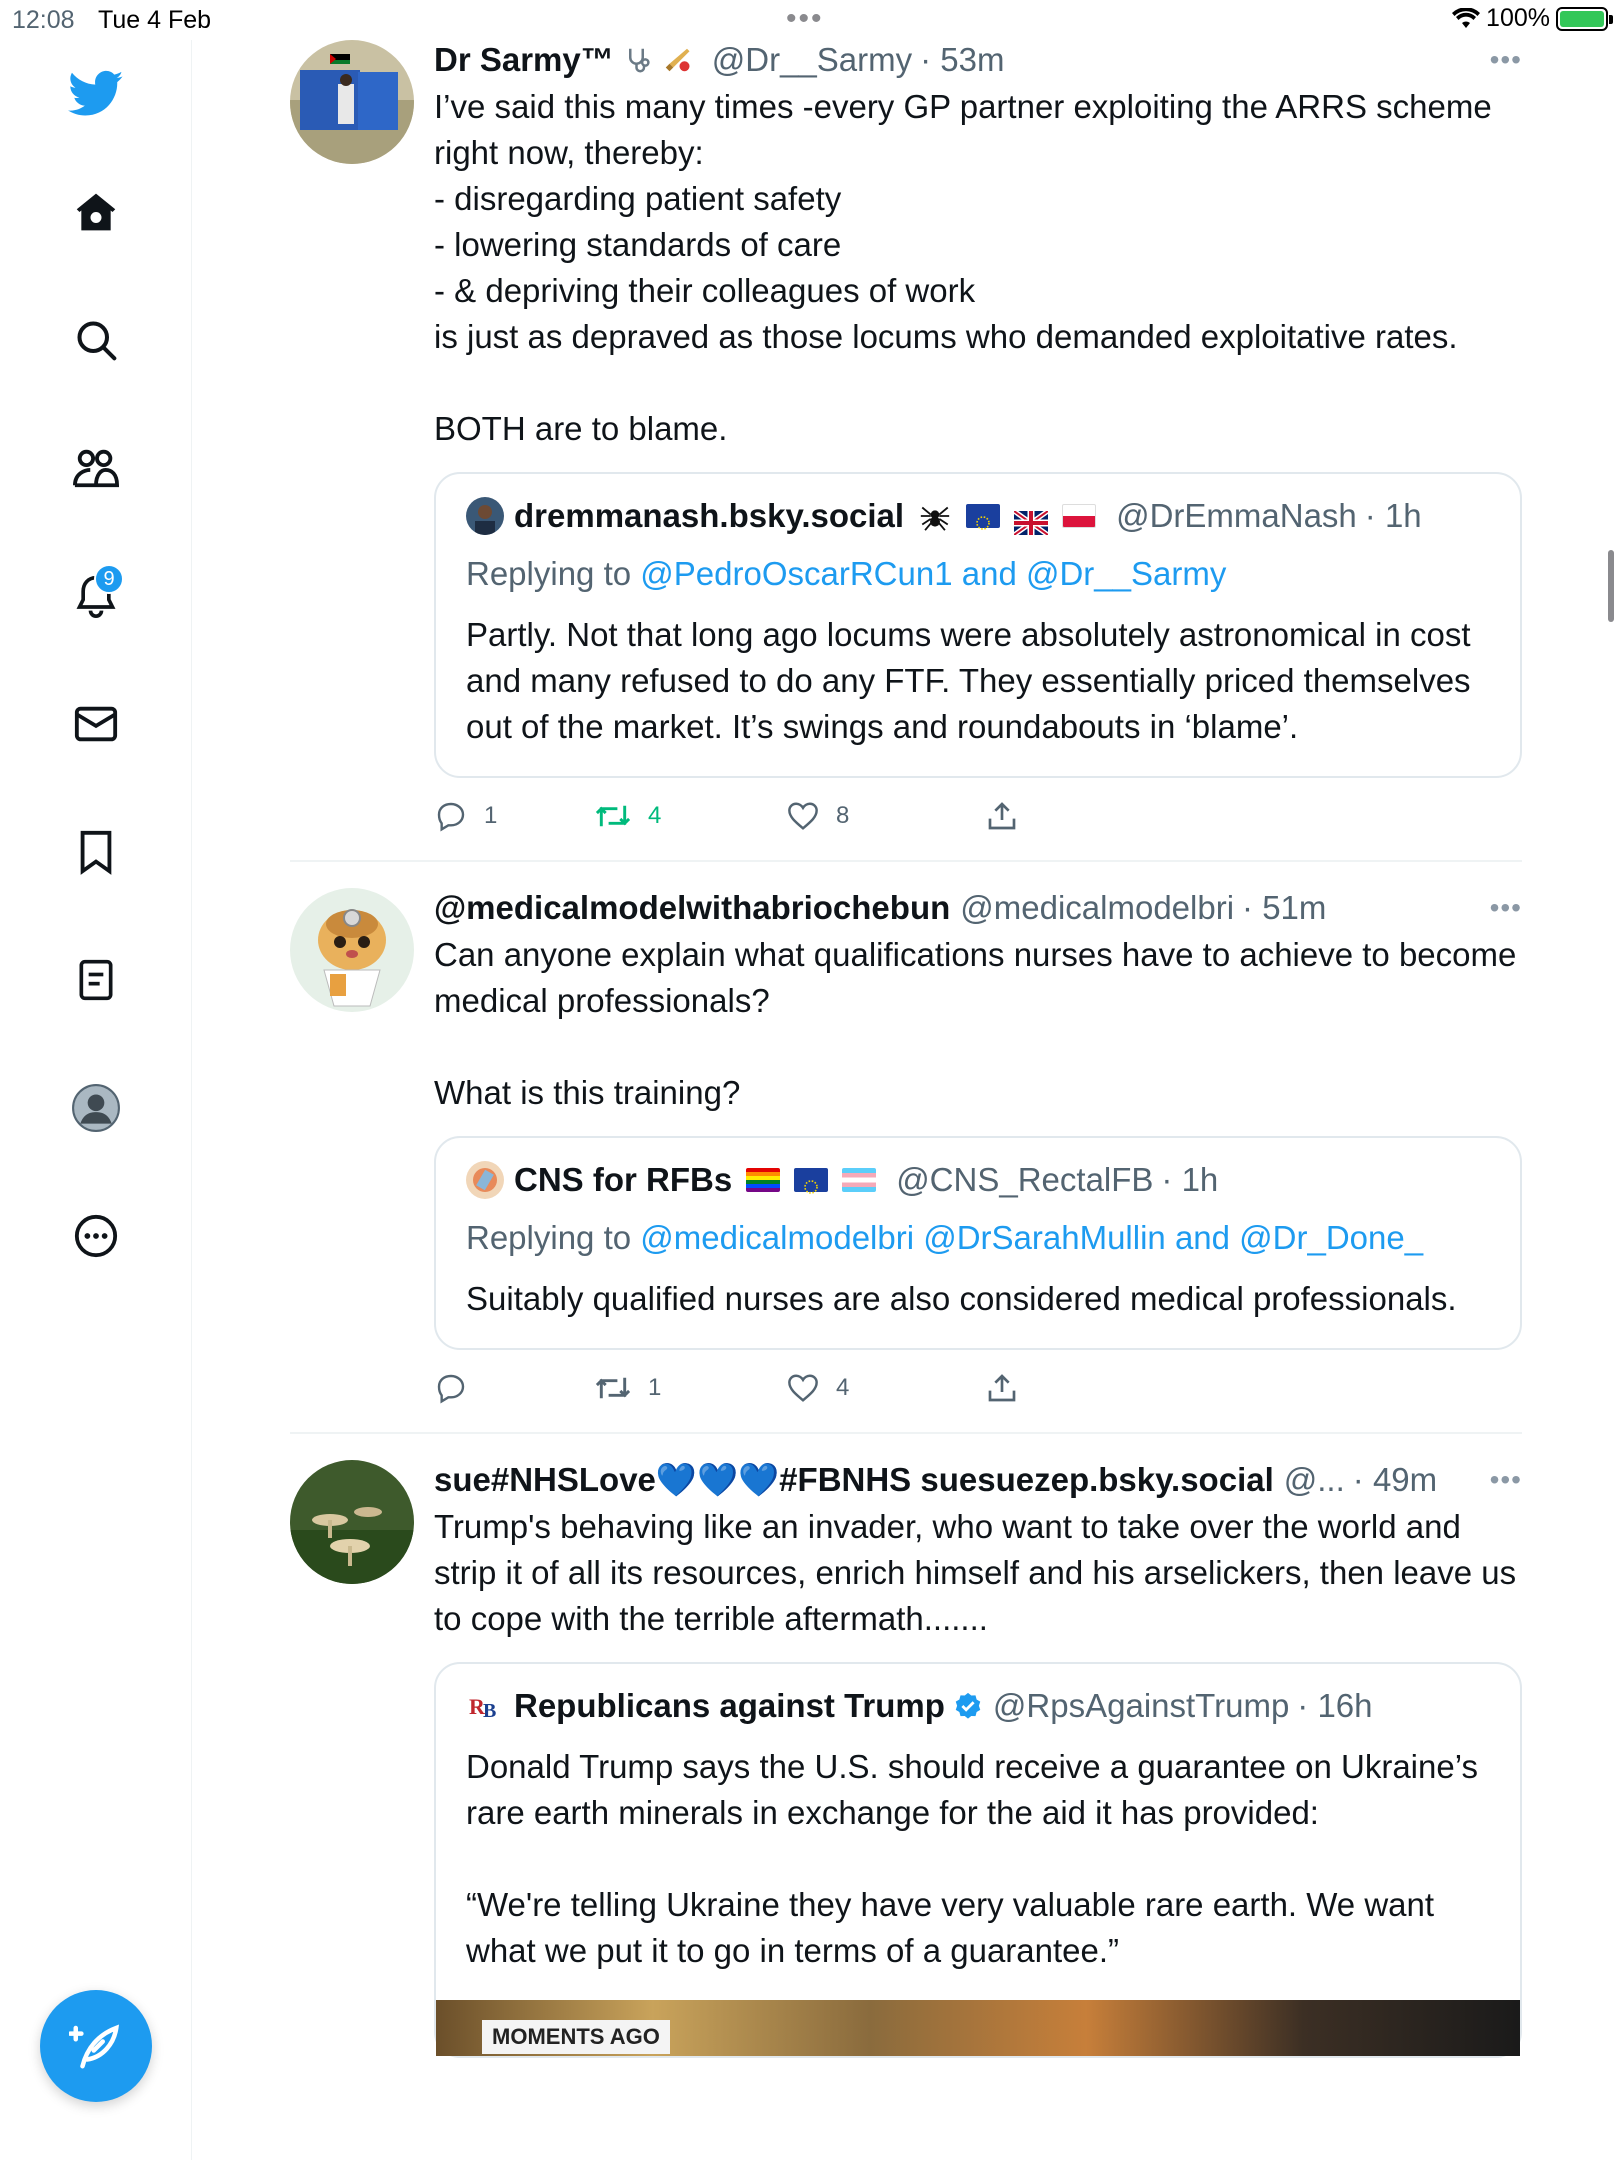 The height and width of the screenshot is (2160, 1620). Describe the element at coordinates (859, 1180) in the screenshot. I see `trans-flag-icon` at that location.